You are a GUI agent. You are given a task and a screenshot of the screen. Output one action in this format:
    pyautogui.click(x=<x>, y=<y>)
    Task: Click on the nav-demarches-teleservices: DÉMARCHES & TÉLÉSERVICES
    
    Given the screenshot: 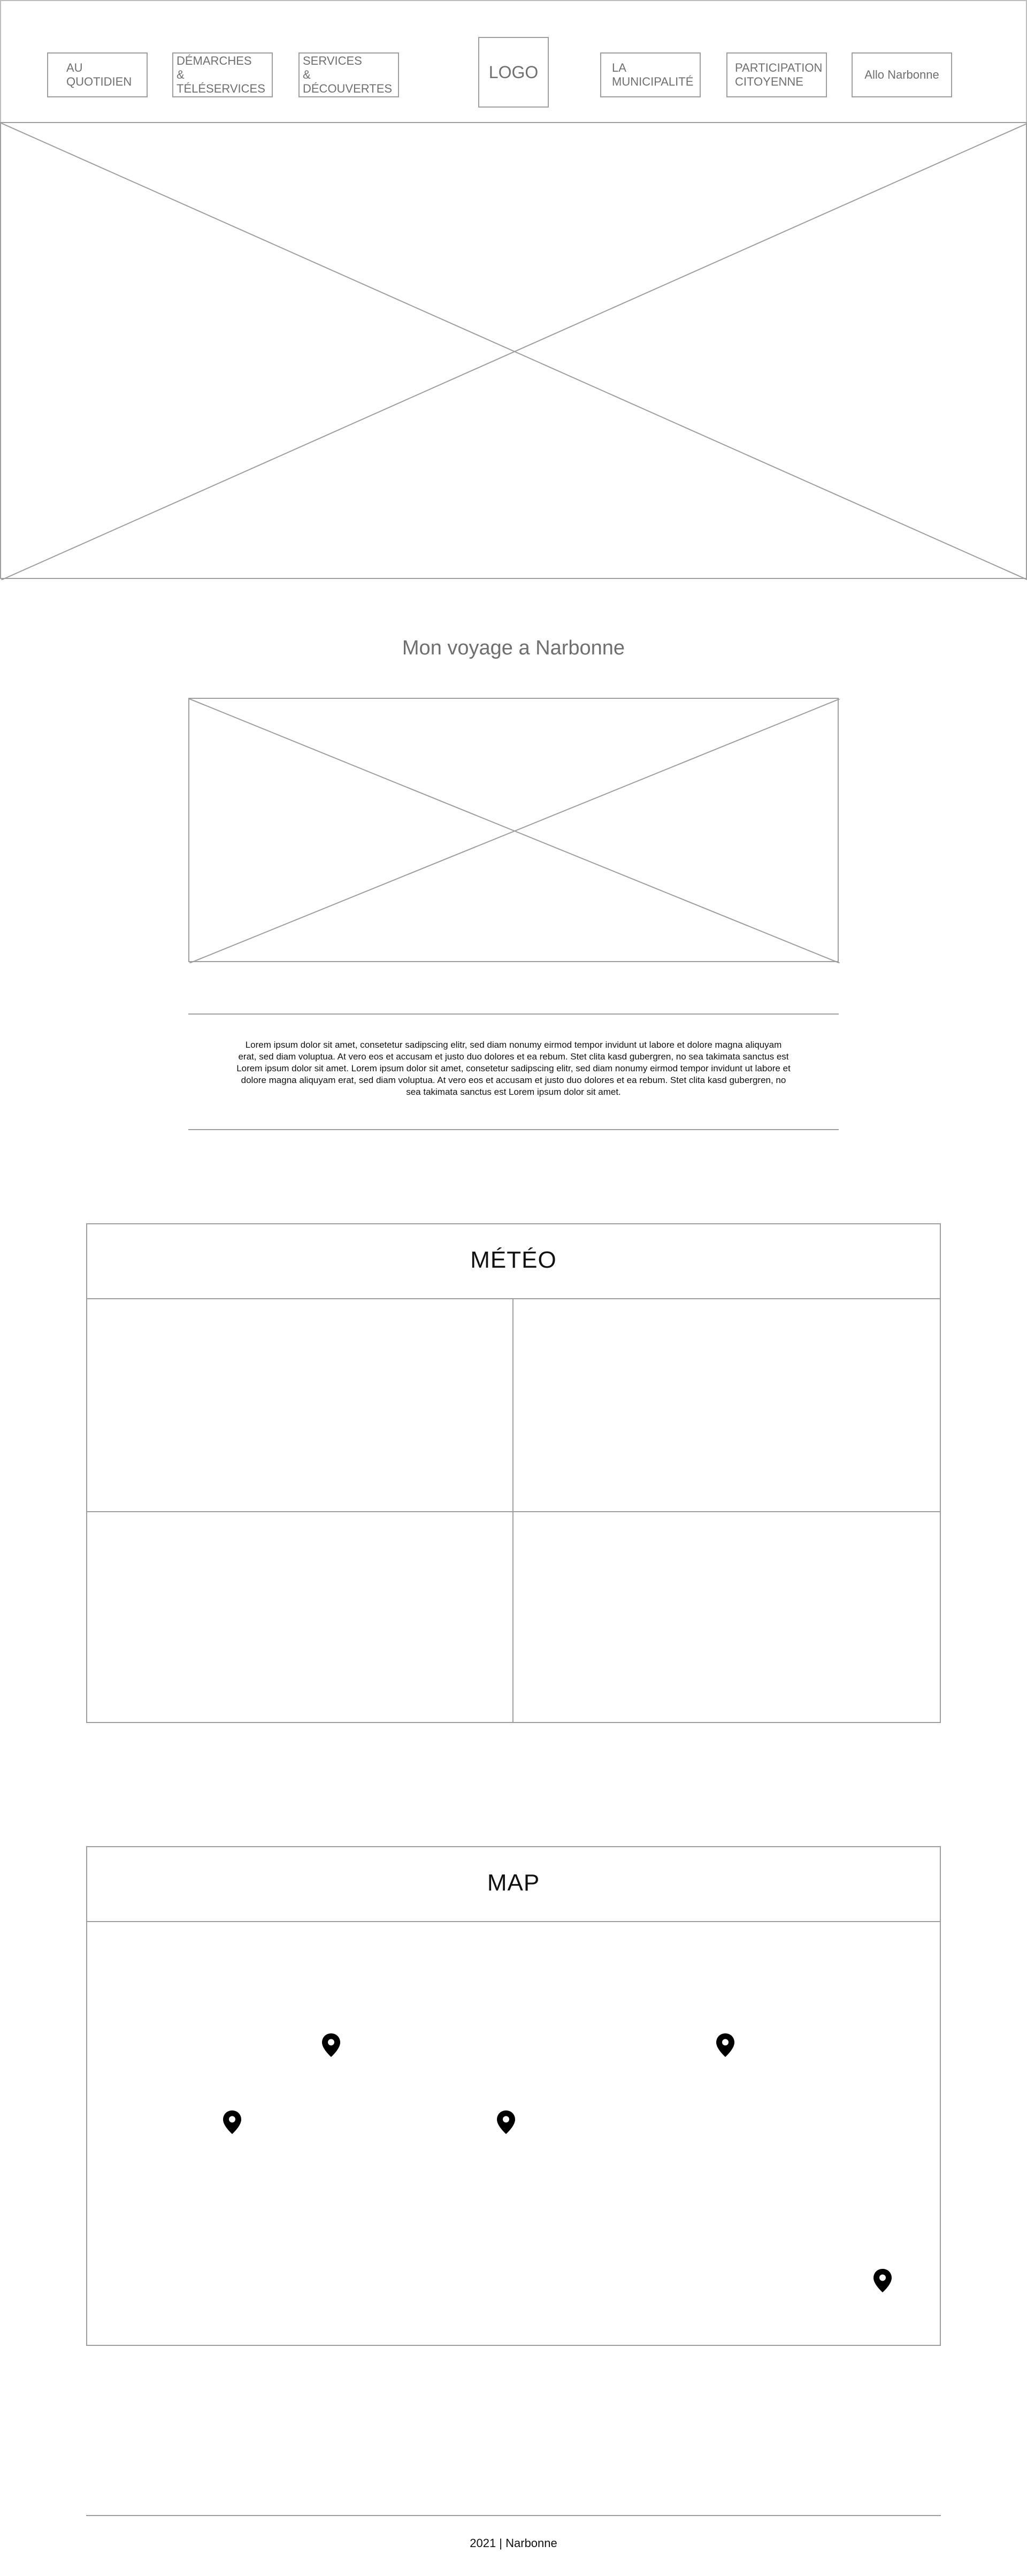 What is the action you would take?
    pyautogui.click(x=223, y=74)
    